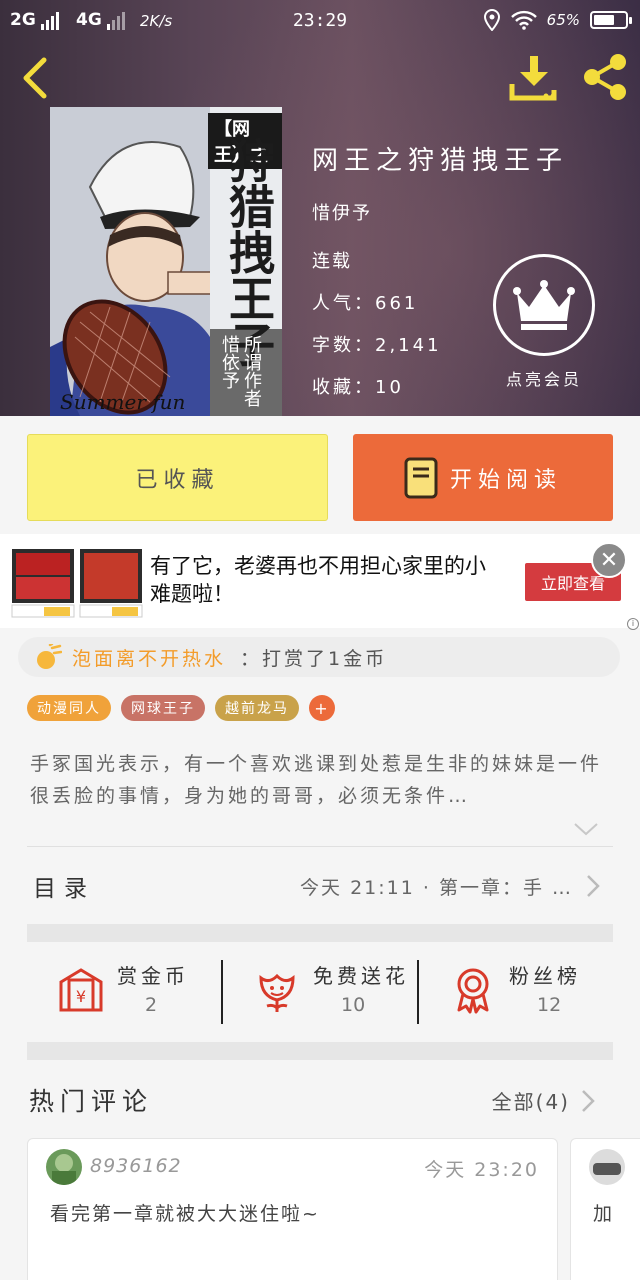 The image size is (640, 1280). What do you see at coordinates (543, 379) in the screenshot?
I see `vip-label: 点亮会员` at bounding box center [543, 379].